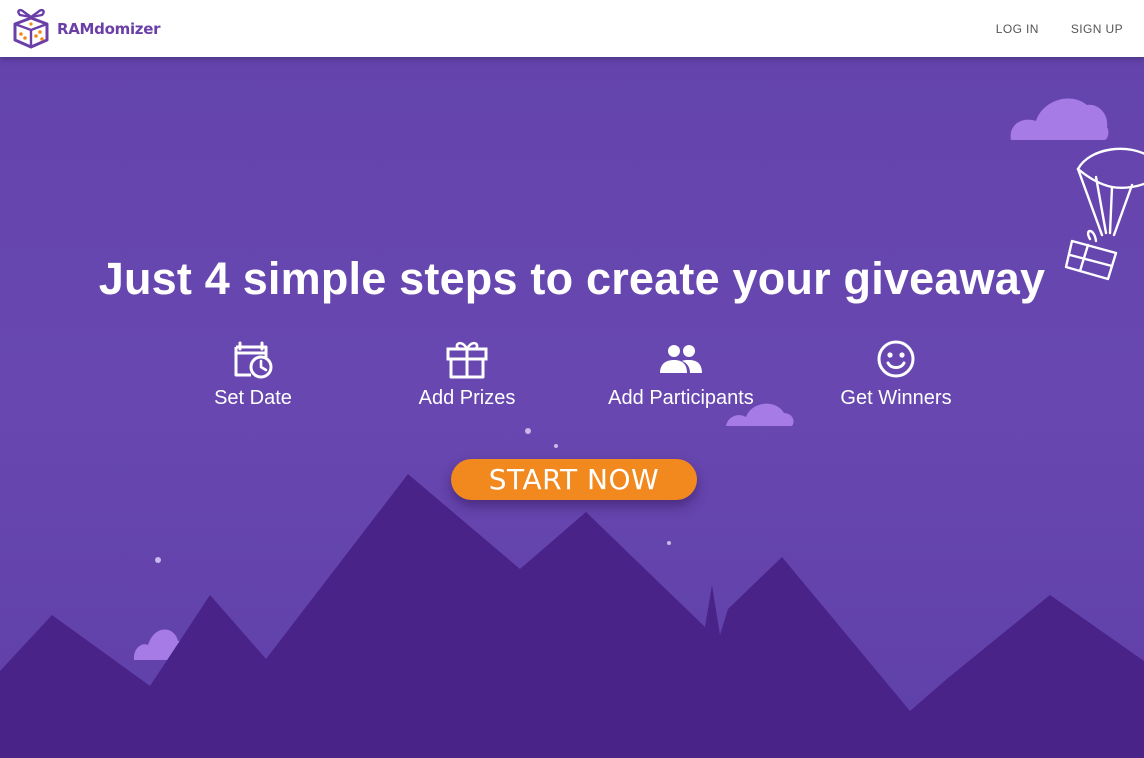 The width and height of the screenshot is (1144, 758). Describe the element at coordinates (574, 479) in the screenshot. I see `start-now-button: START NOW` at that location.